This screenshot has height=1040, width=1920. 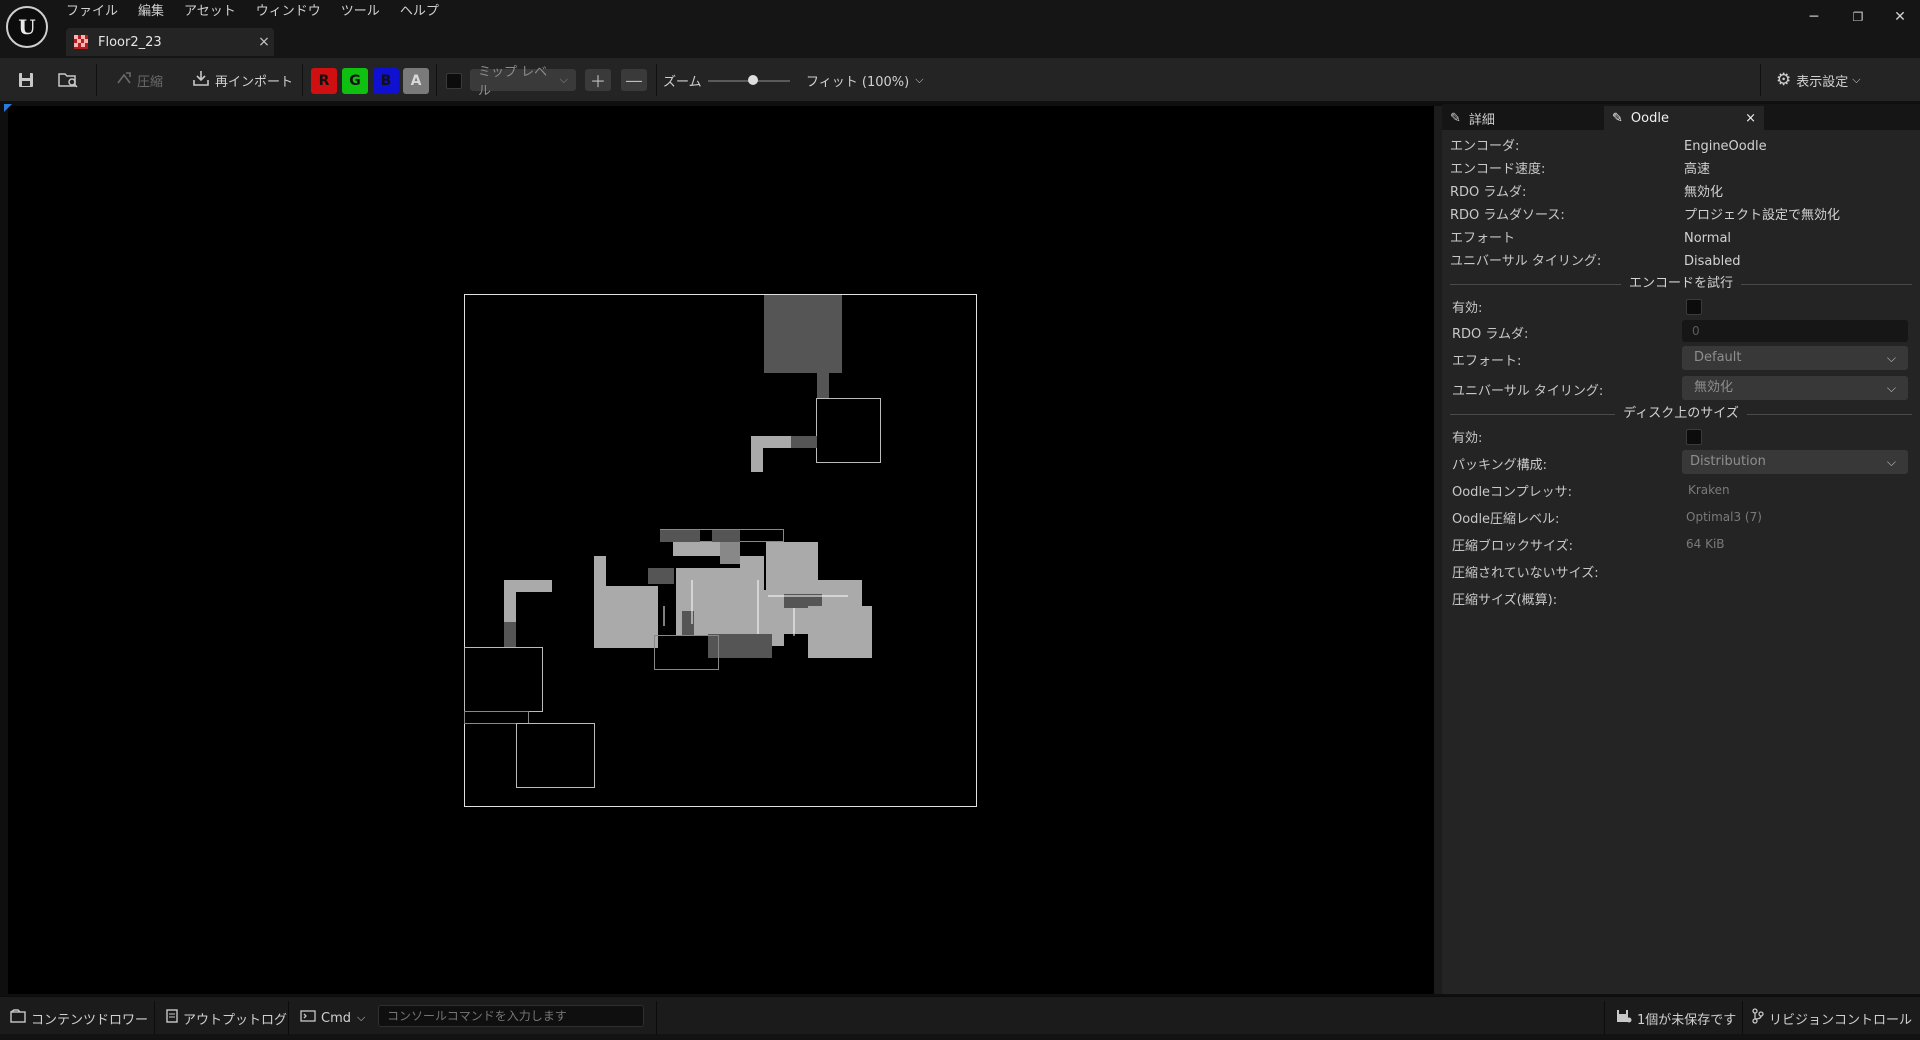 What do you see at coordinates (1506, 519) in the screenshot?
I see `oodle-level-label: Oodle圧縮レベル:` at bounding box center [1506, 519].